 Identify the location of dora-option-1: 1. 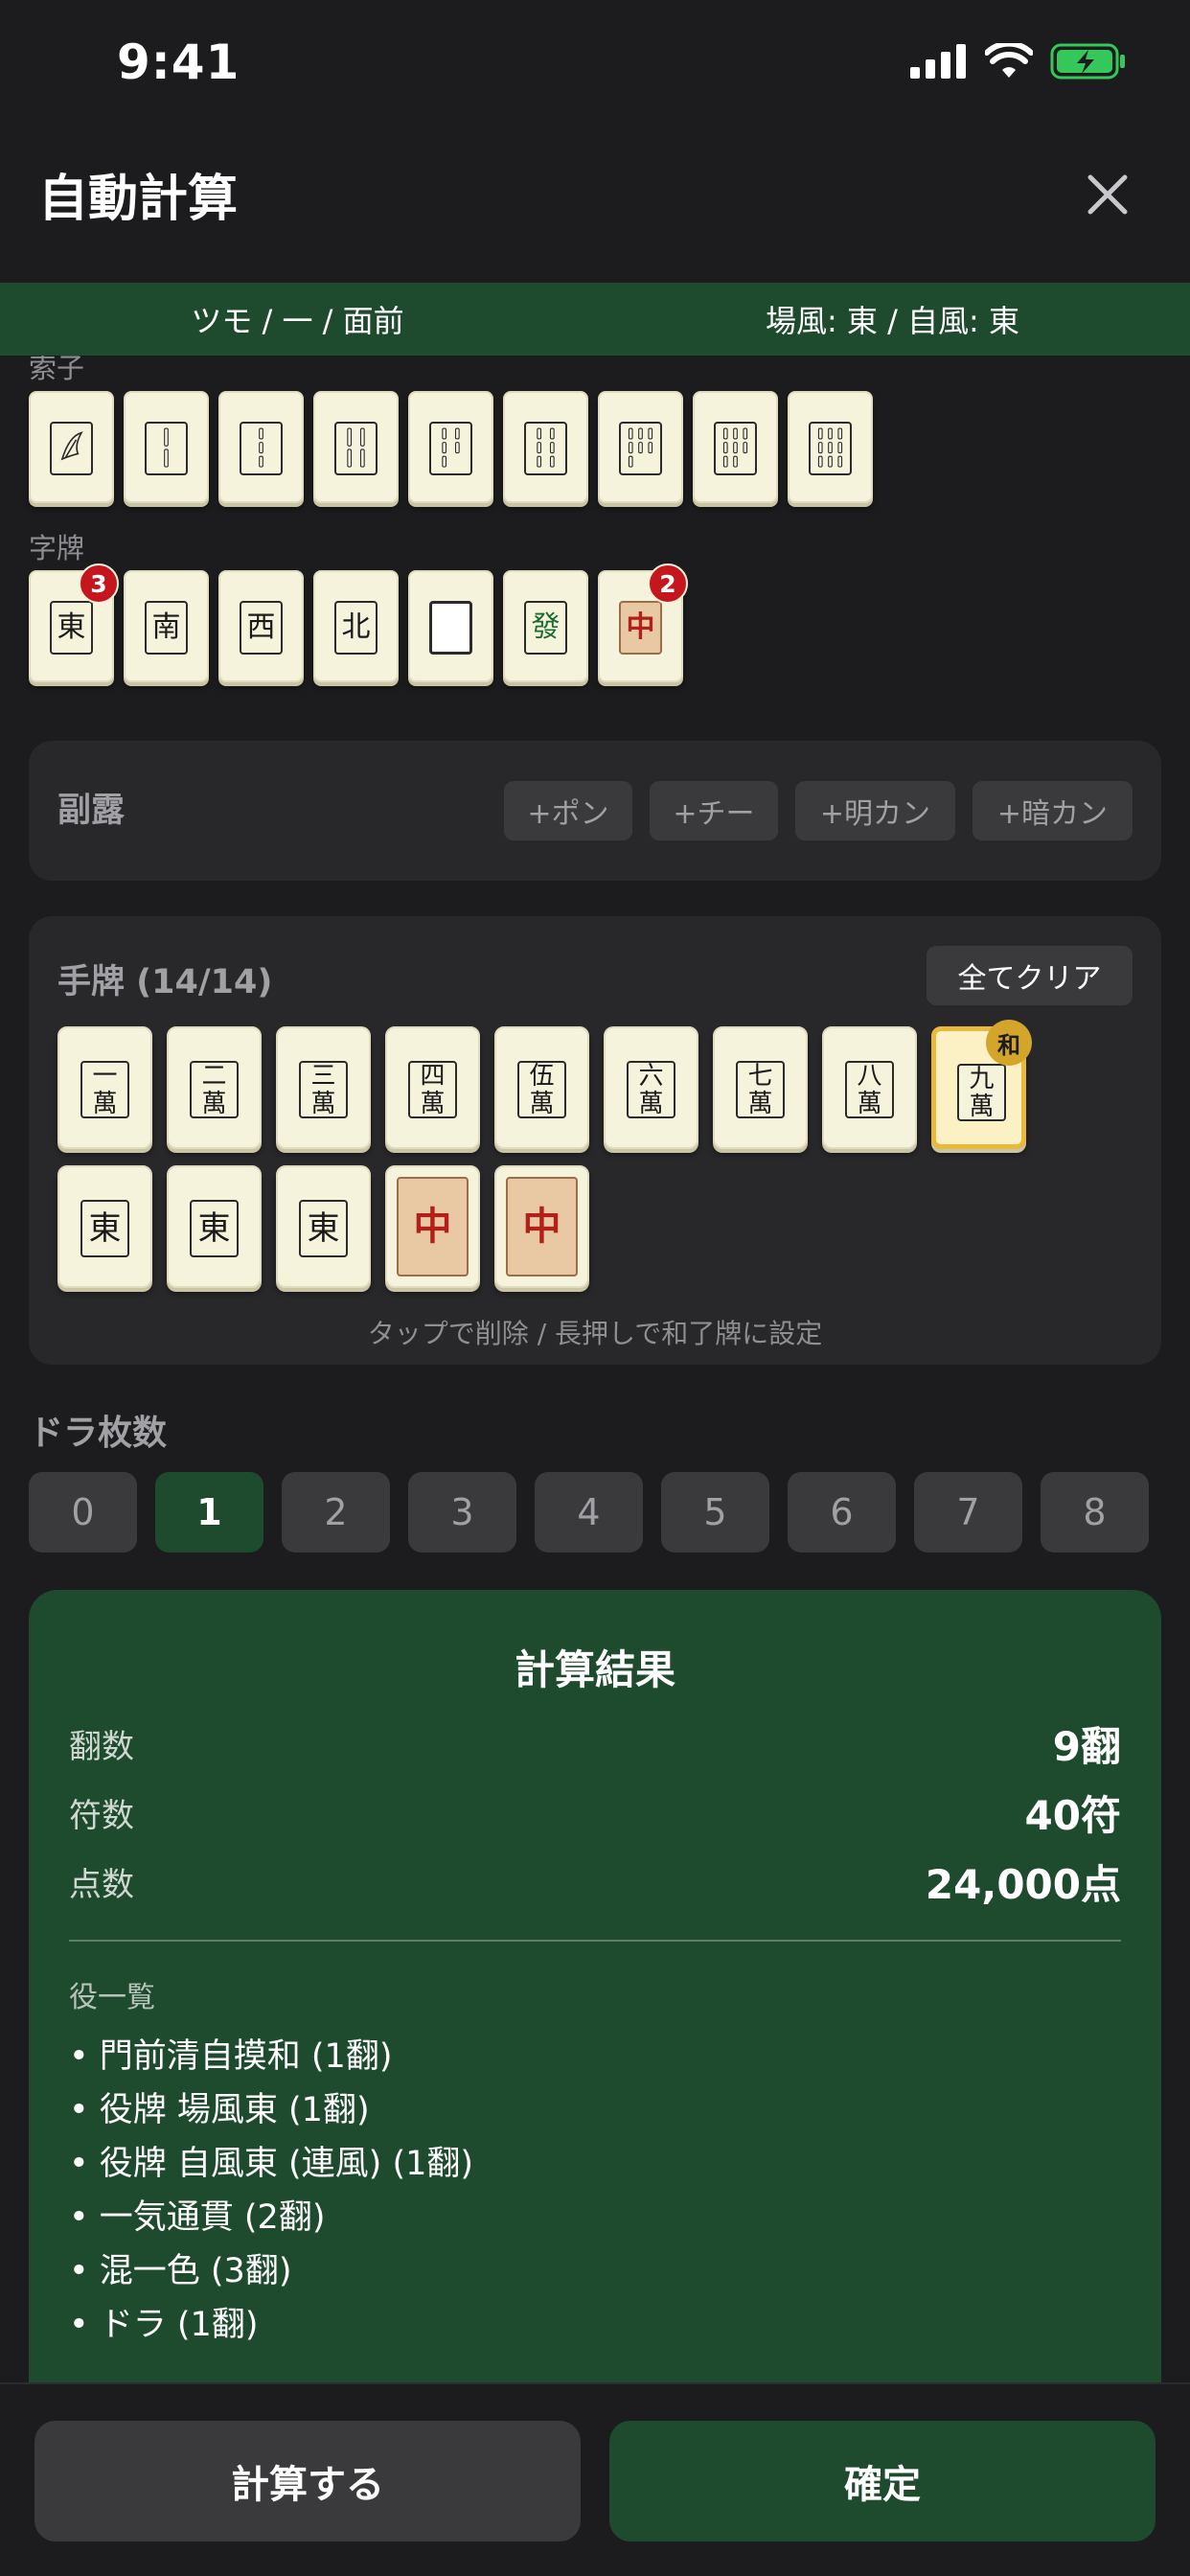
(209, 1512).